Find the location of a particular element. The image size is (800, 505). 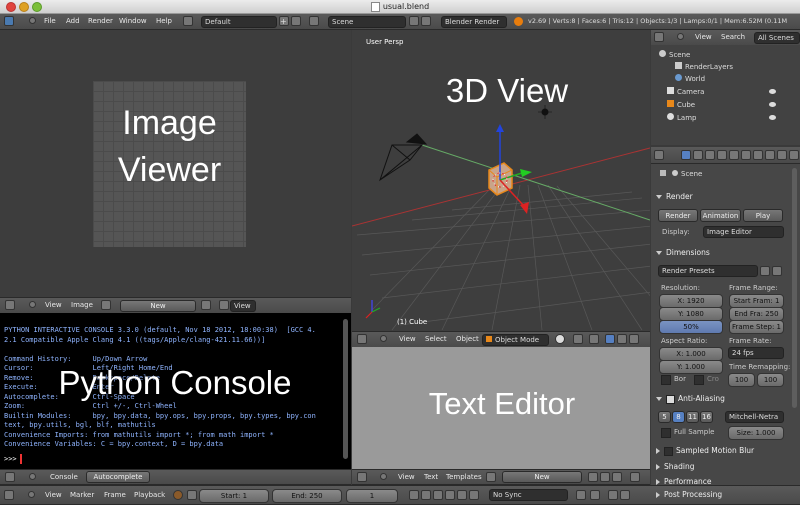

console-editor-type-icon is located at coordinates (10, 477).